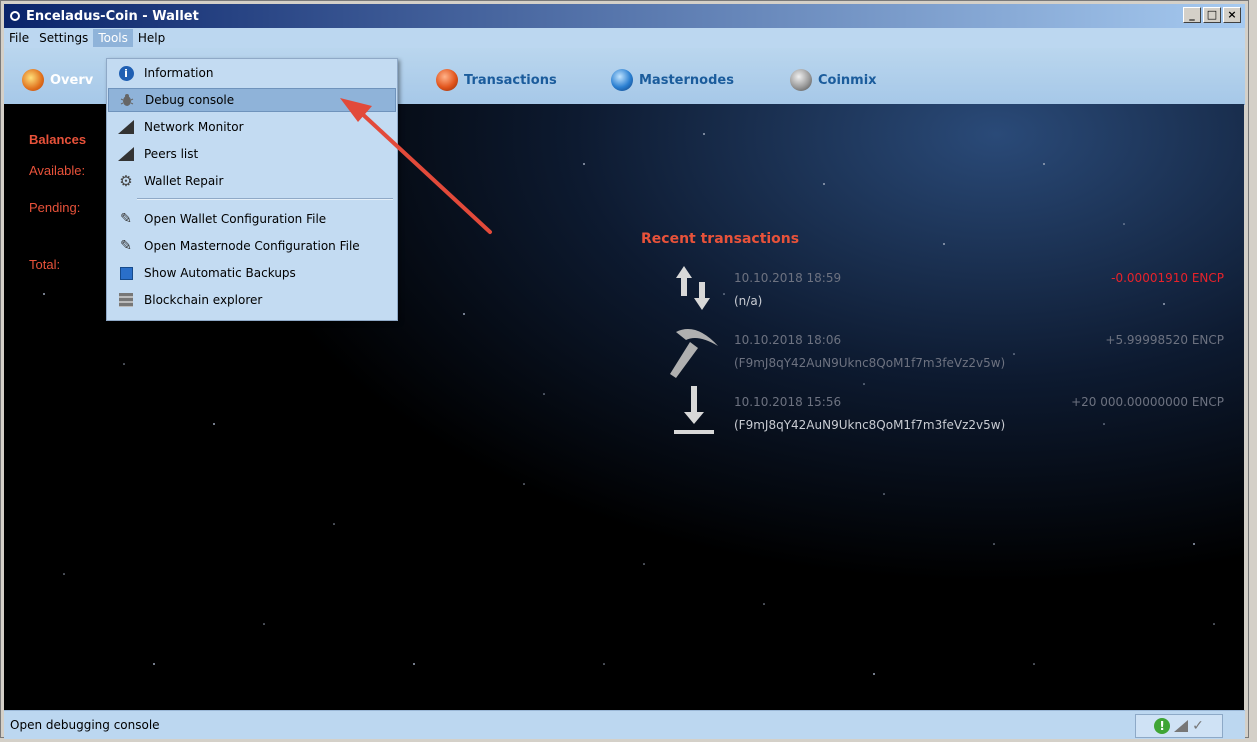  What do you see at coordinates (265, 199) in the screenshot?
I see `menu-separator` at bounding box center [265, 199].